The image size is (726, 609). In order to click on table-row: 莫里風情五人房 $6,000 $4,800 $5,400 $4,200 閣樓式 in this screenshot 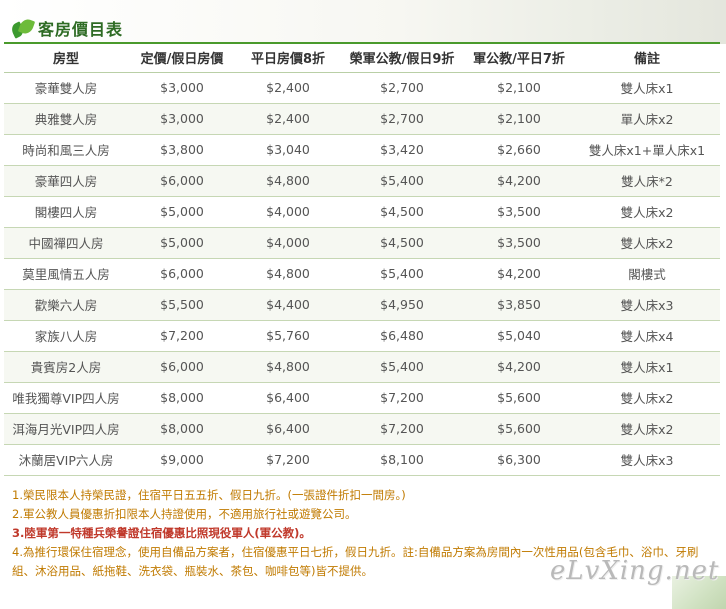, I will do `click(362, 274)`.